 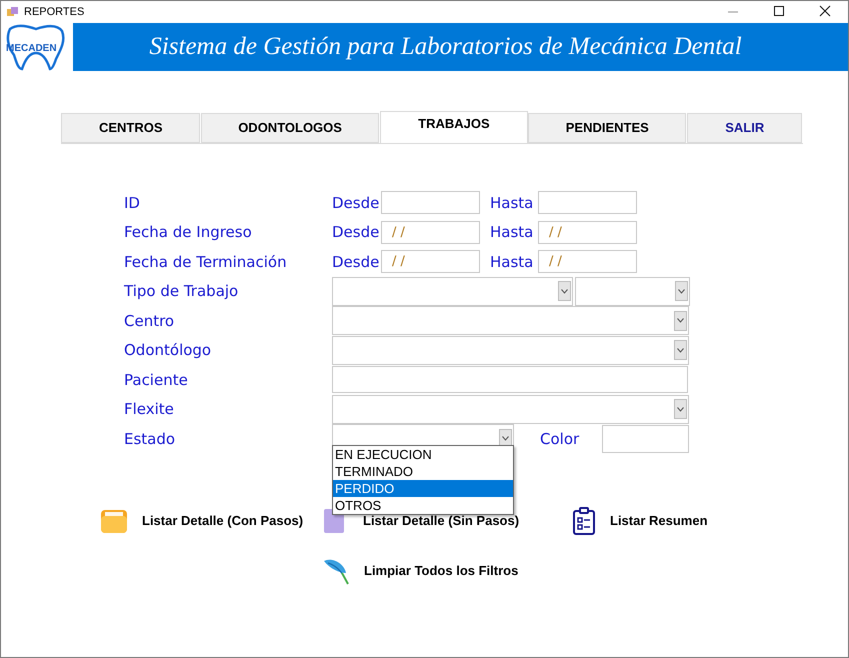 I want to click on field-label: Paciente, so click(x=156, y=380).